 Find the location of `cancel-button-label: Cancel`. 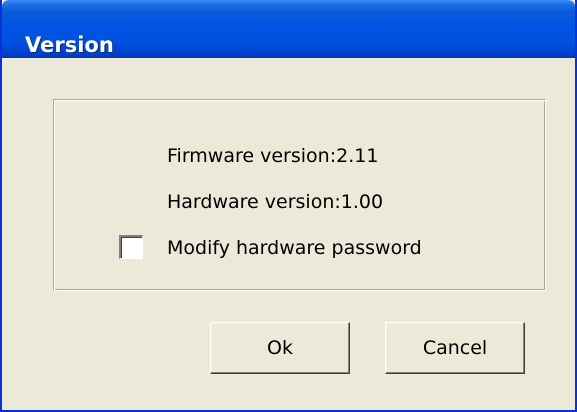

cancel-button-label: Cancel is located at coordinates (455, 348).